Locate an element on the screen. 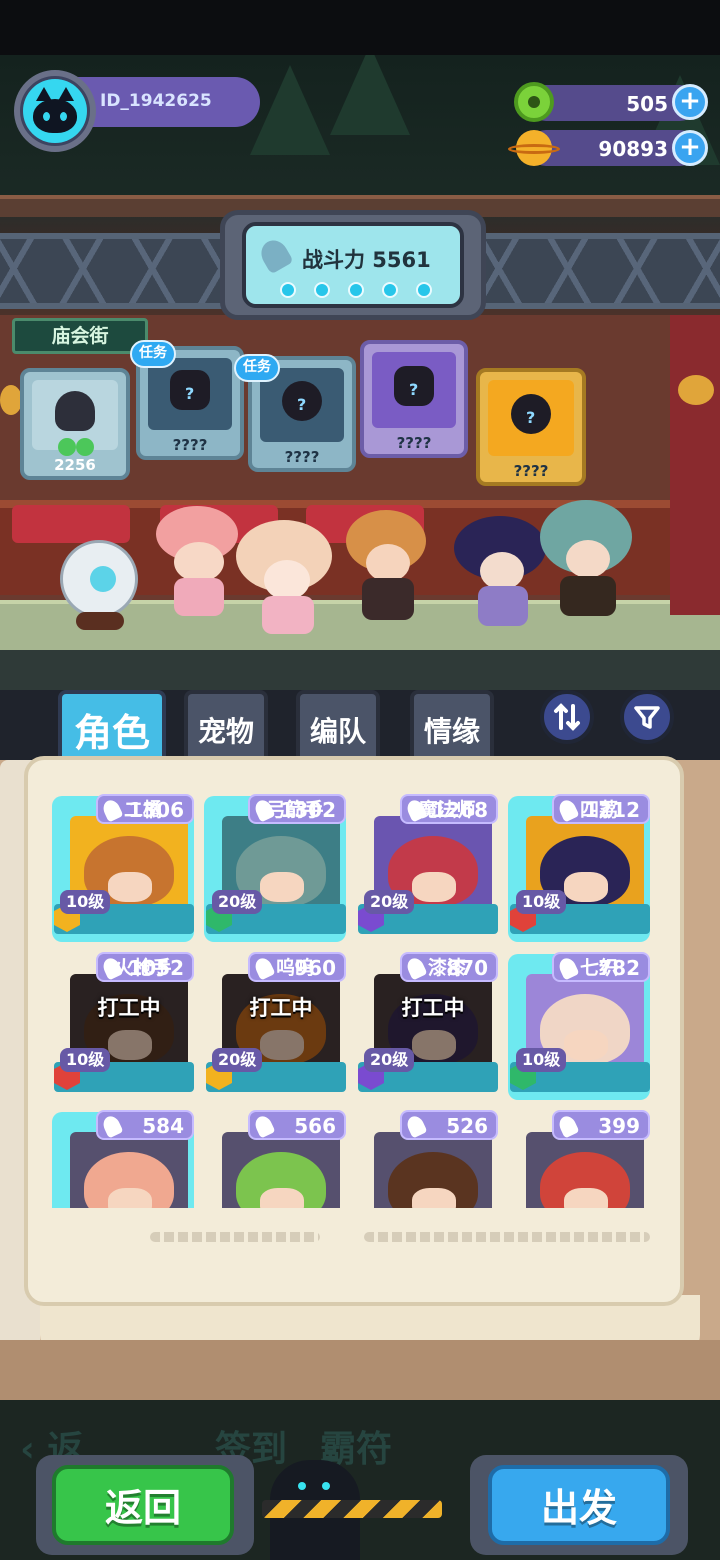 The height and width of the screenshot is (1560, 720). cushion-decoration is located at coordinates (71, 524).